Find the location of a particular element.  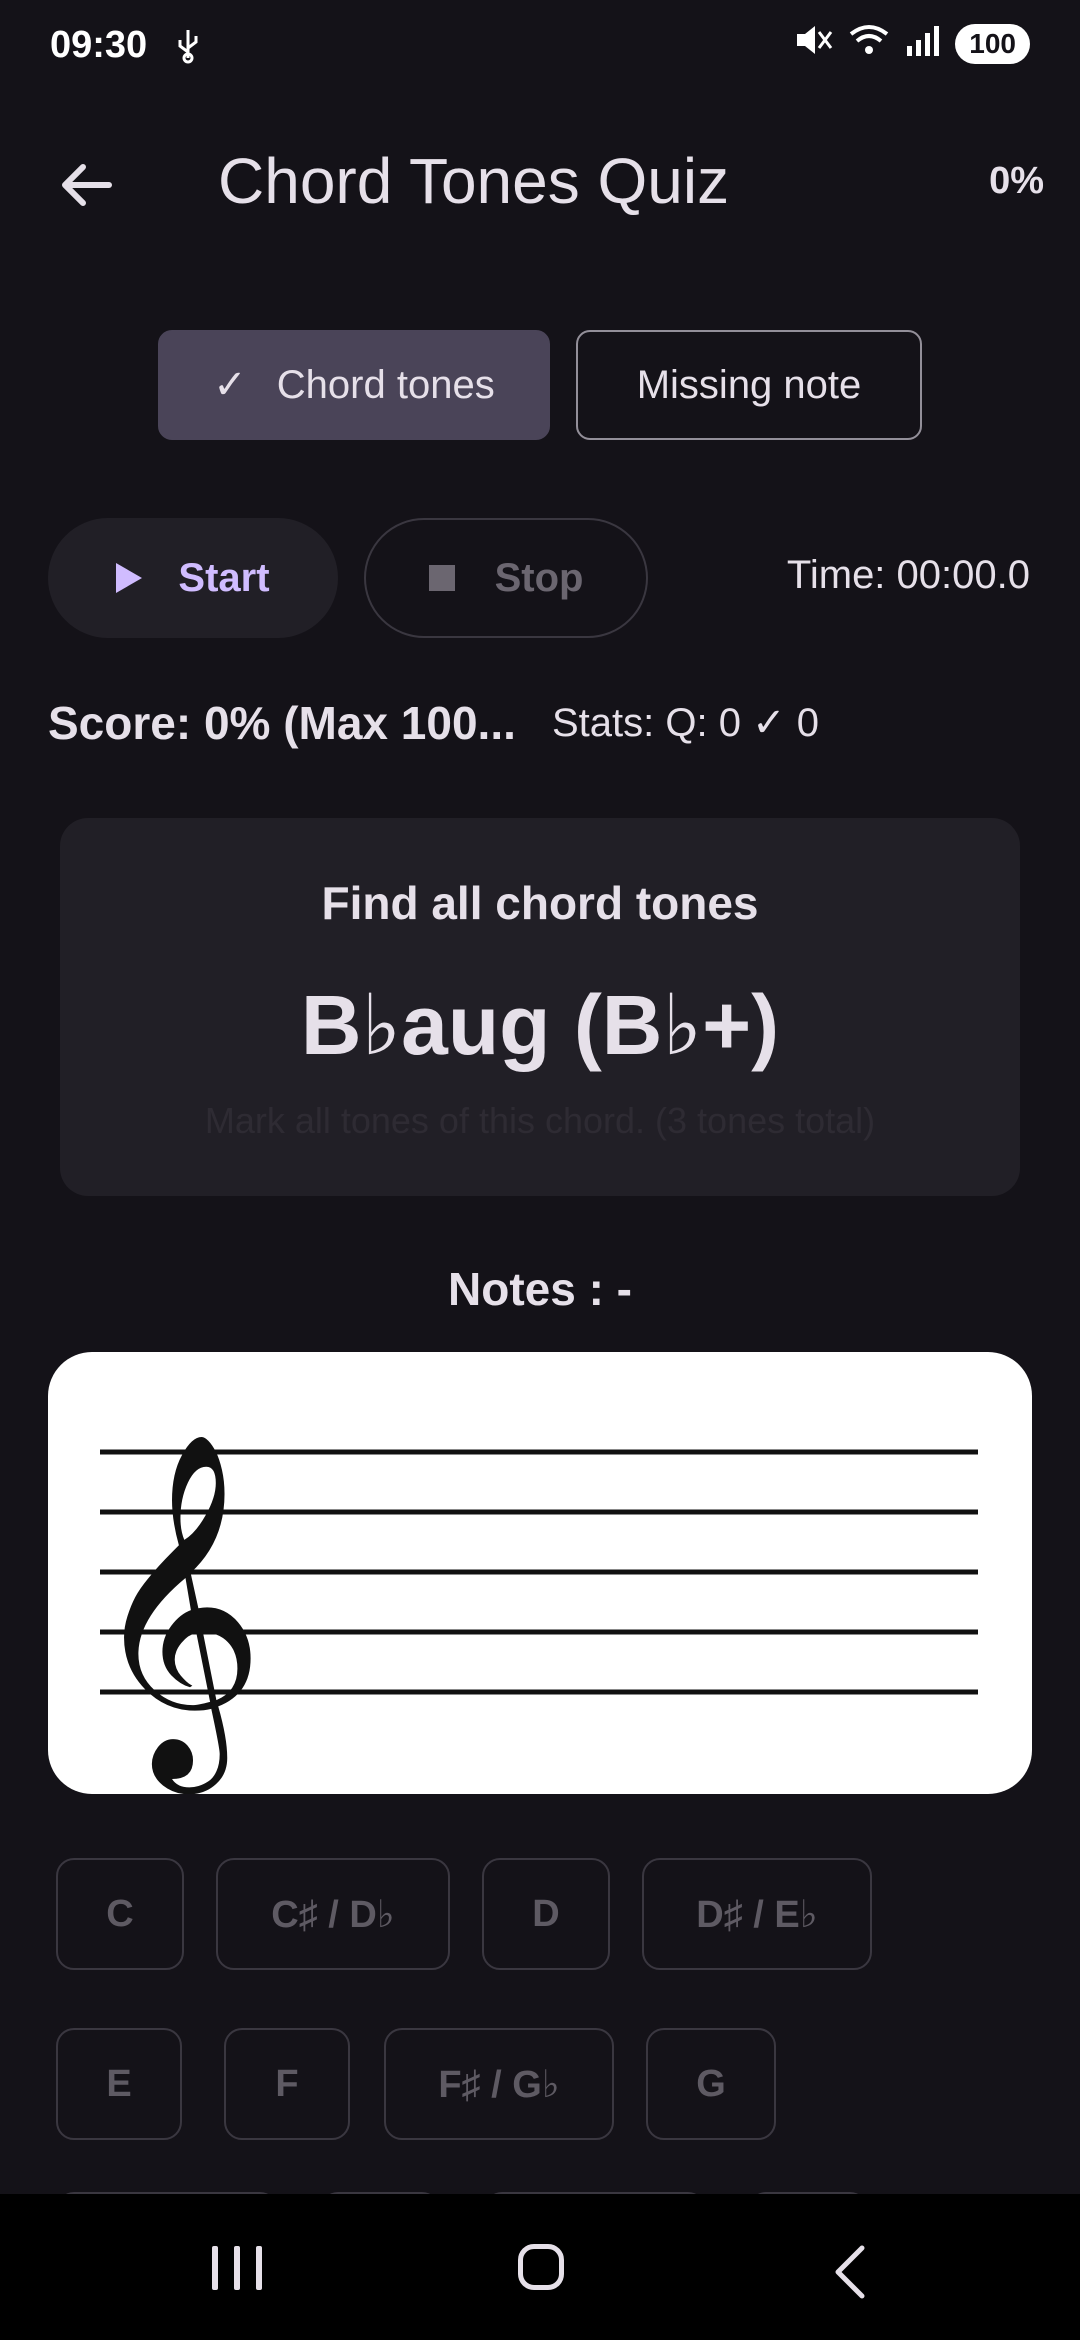

recent-apps-icon is located at coordinates (237, 2268).